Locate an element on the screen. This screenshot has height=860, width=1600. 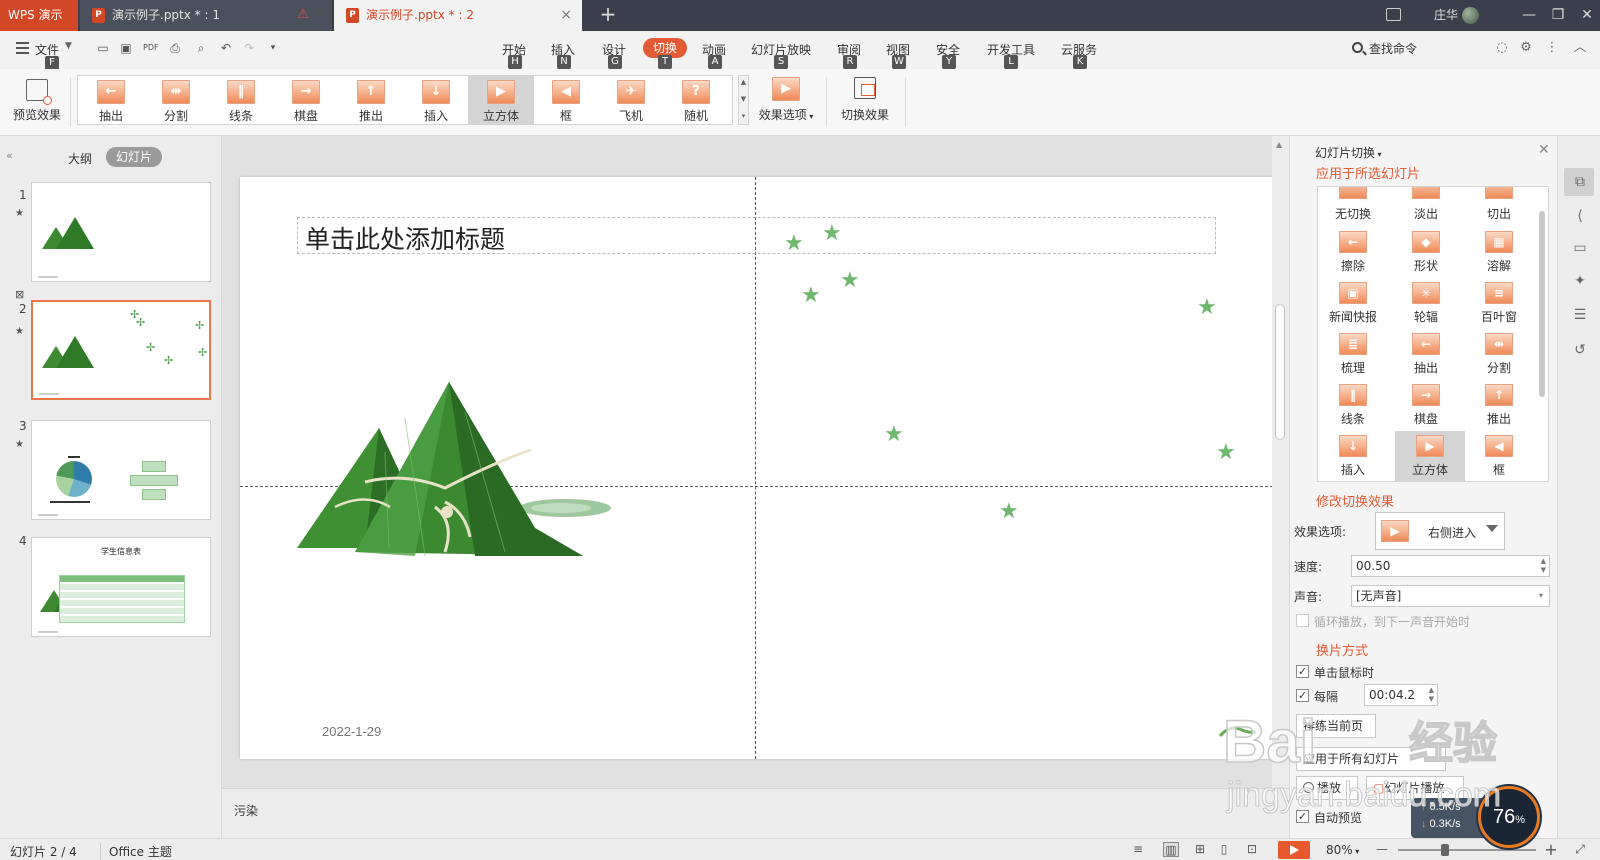
tab-view: 视图 W is located at coordinates (898, 55).